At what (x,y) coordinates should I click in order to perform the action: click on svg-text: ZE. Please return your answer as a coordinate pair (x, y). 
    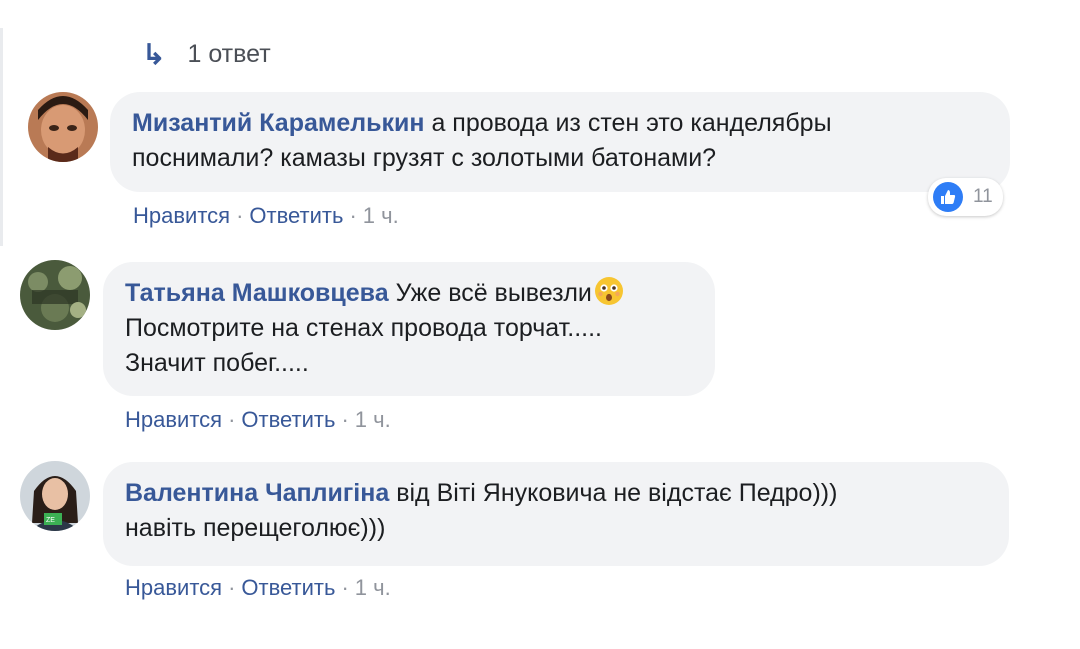
    Looking at the image, I should click on (50, 520).